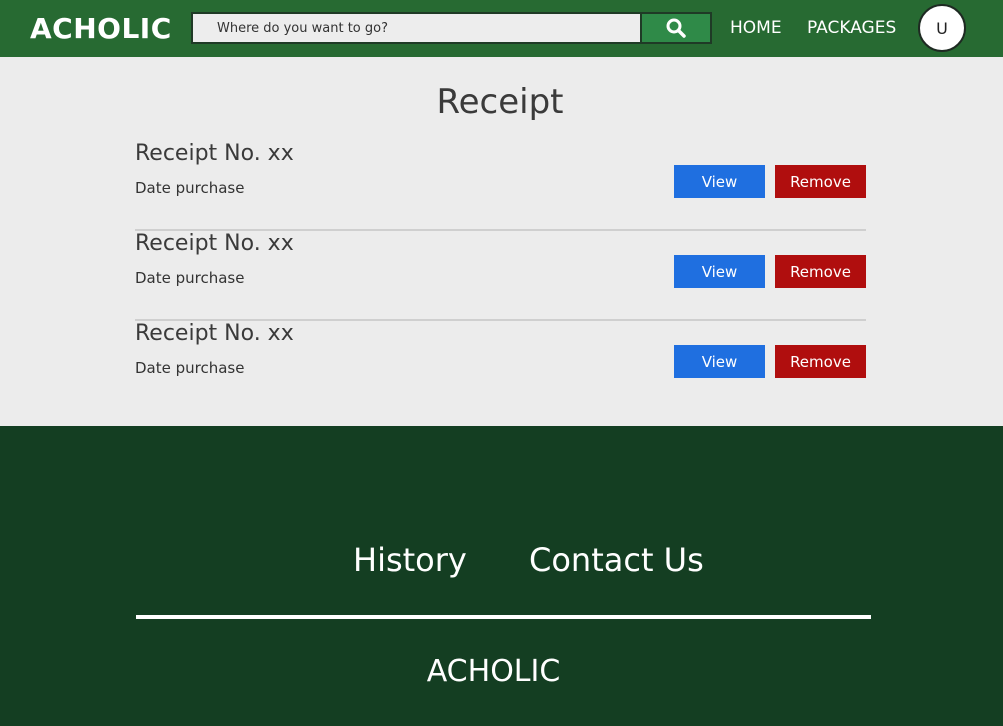  Describe the element at coordinates (851, 28) in the screenshot. I see `nav-packages-link: PACKAGES` at that location.